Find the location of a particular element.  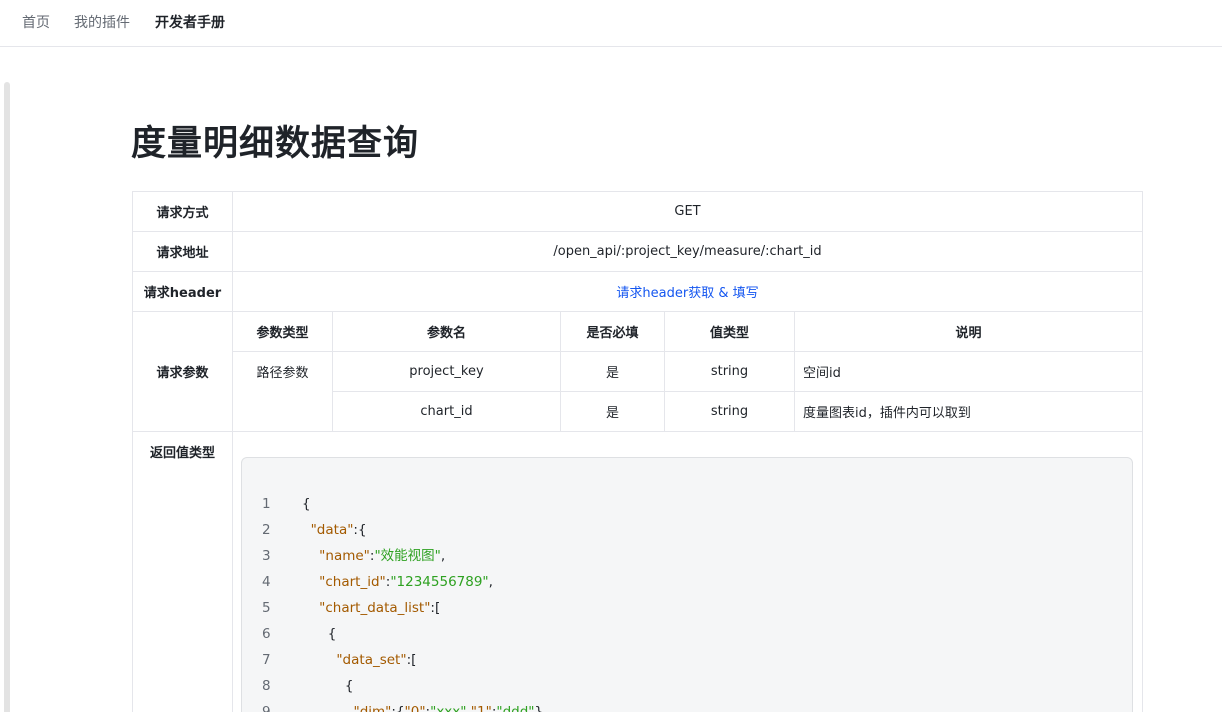

col-value-type: 值类型 is located at coordinates (729, 331).